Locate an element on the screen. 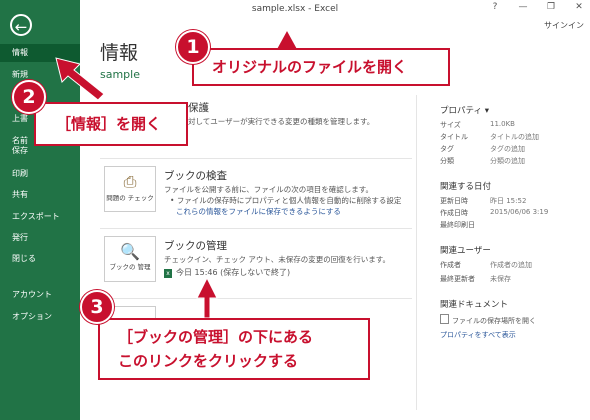 Image resolution: width=590 pixels, height=420 pixels. properties-heading-text: プロパティ is located at coordinates (461, 111).